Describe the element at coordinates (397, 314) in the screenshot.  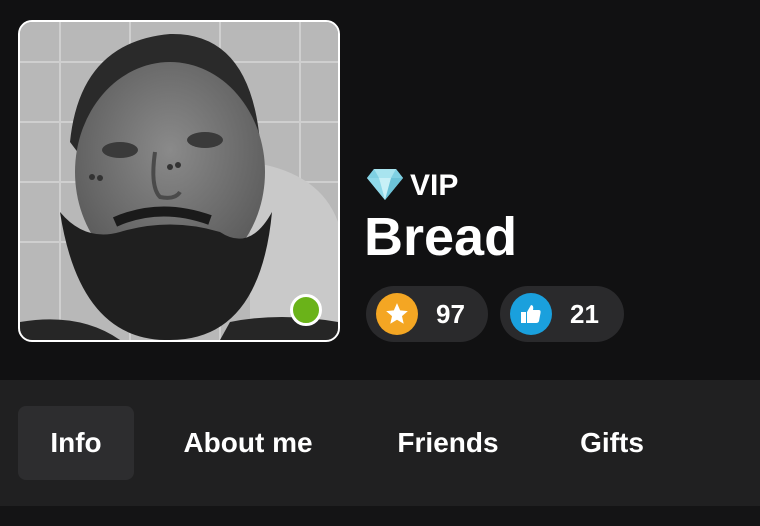
I see `star-icon` at that location.